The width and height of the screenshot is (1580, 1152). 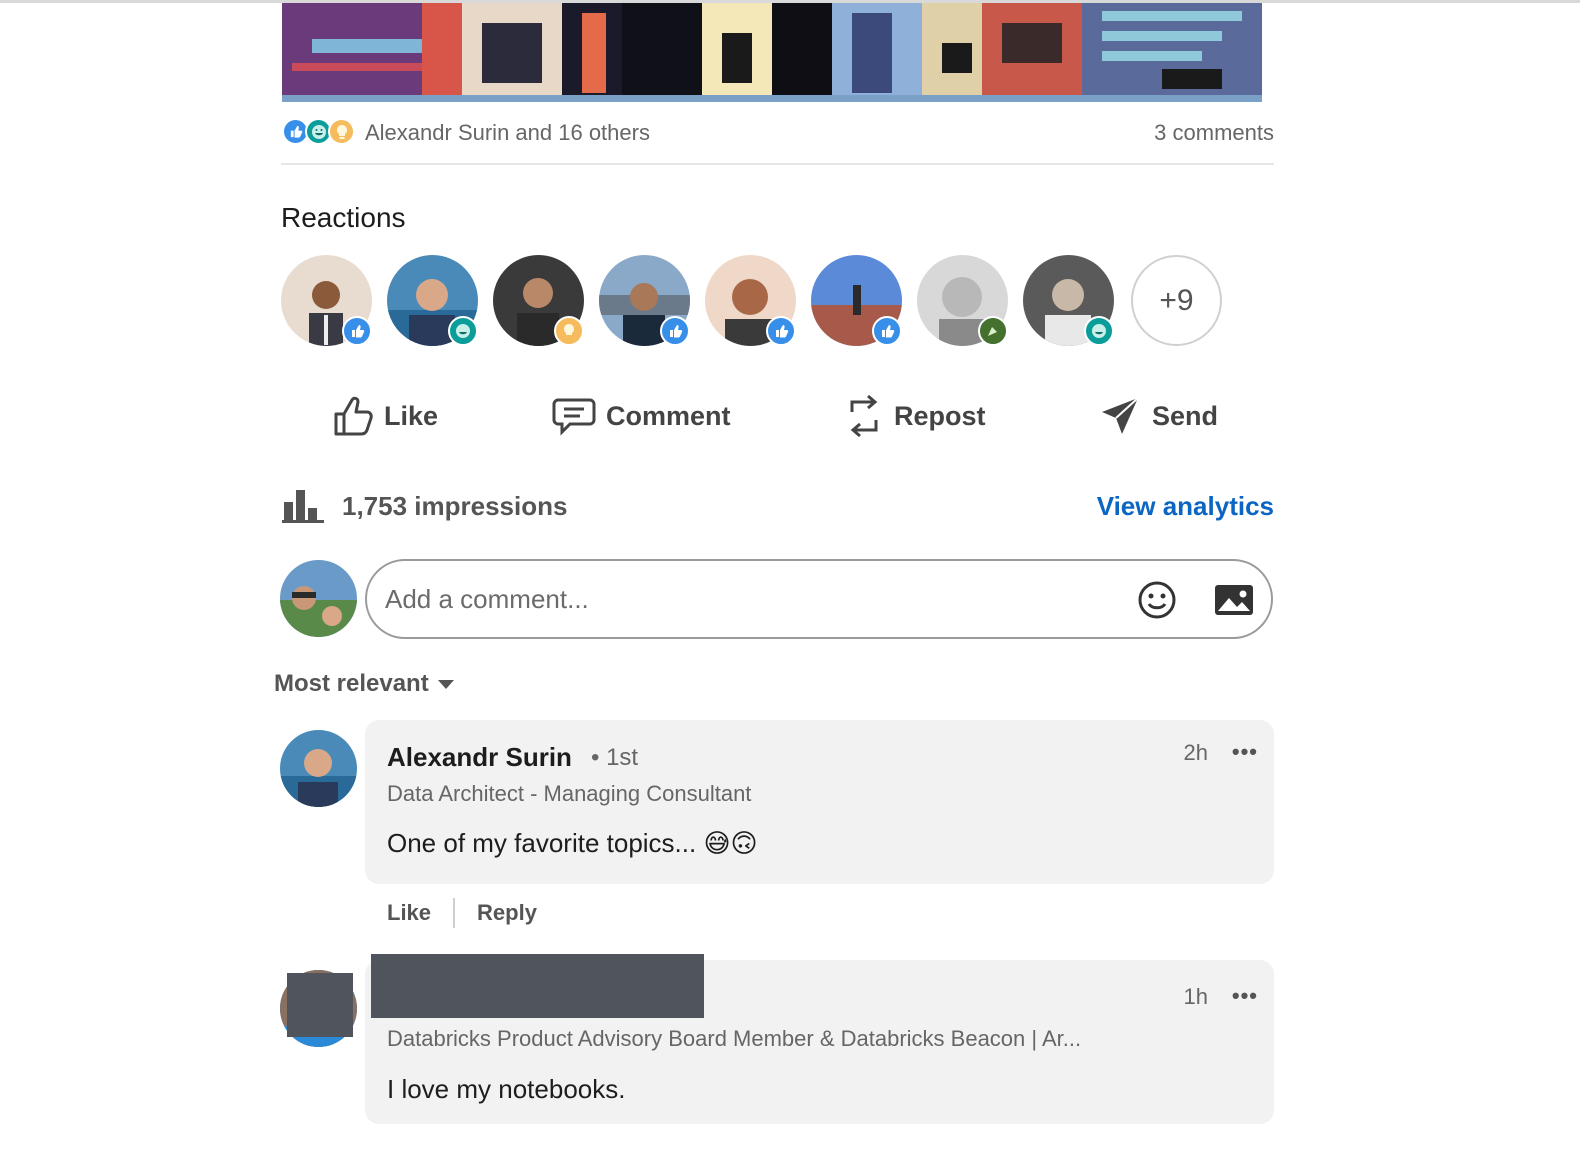 I want to click on comment-input-container, so click(x=819, y=599).